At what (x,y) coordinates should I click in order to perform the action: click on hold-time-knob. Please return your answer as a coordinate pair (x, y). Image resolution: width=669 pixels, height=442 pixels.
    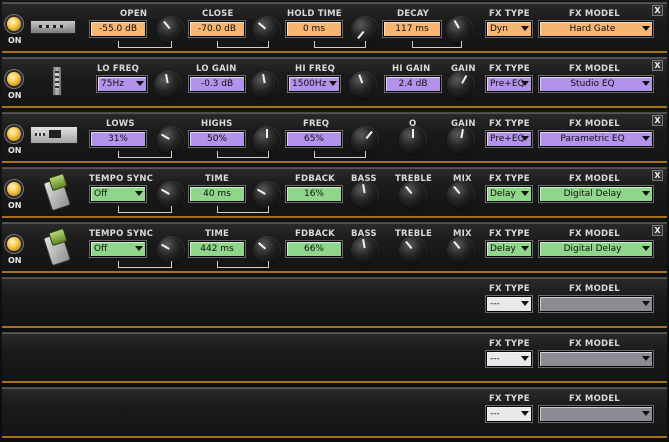
    Looking at the image, I should click on (365, 30).